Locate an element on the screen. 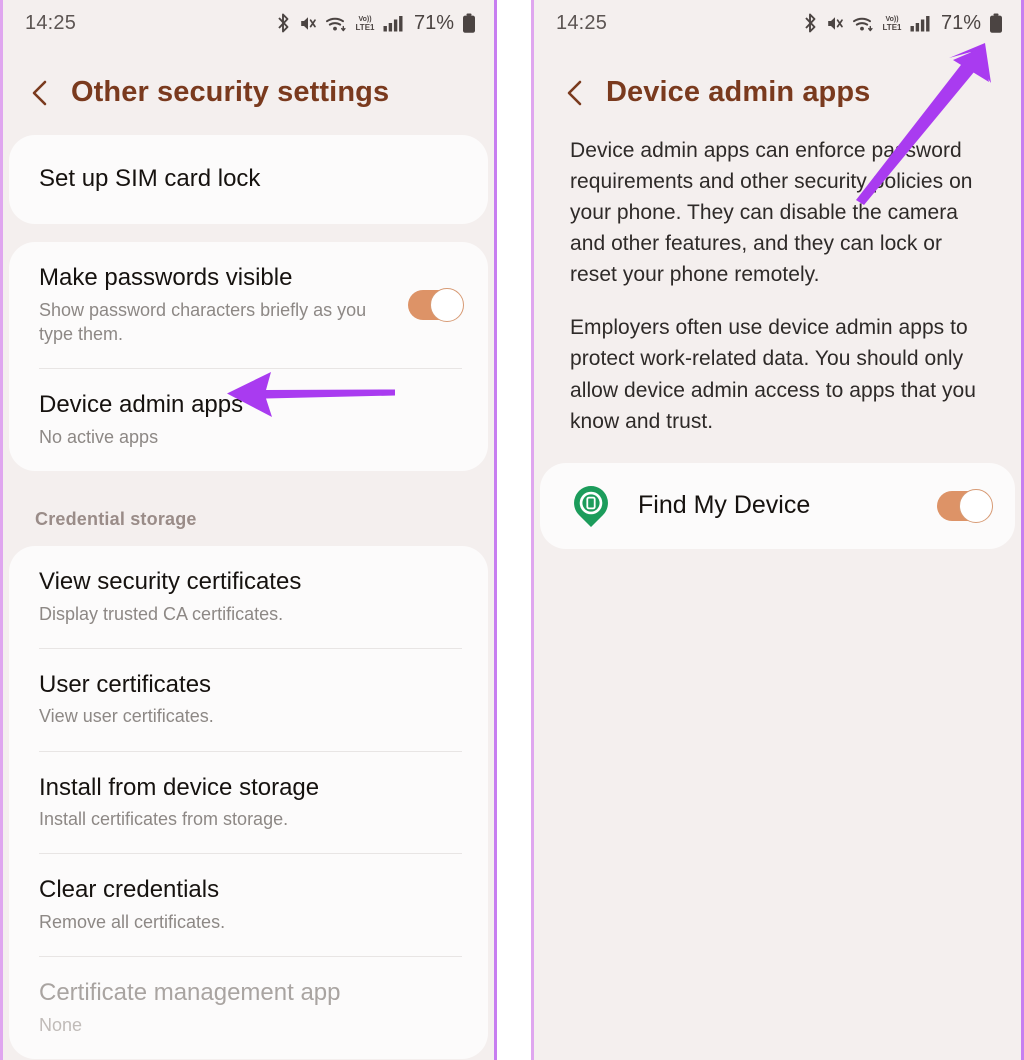 The image size is (1024, 1060). page-title: Other security settings is located at coordinates (230, 92).